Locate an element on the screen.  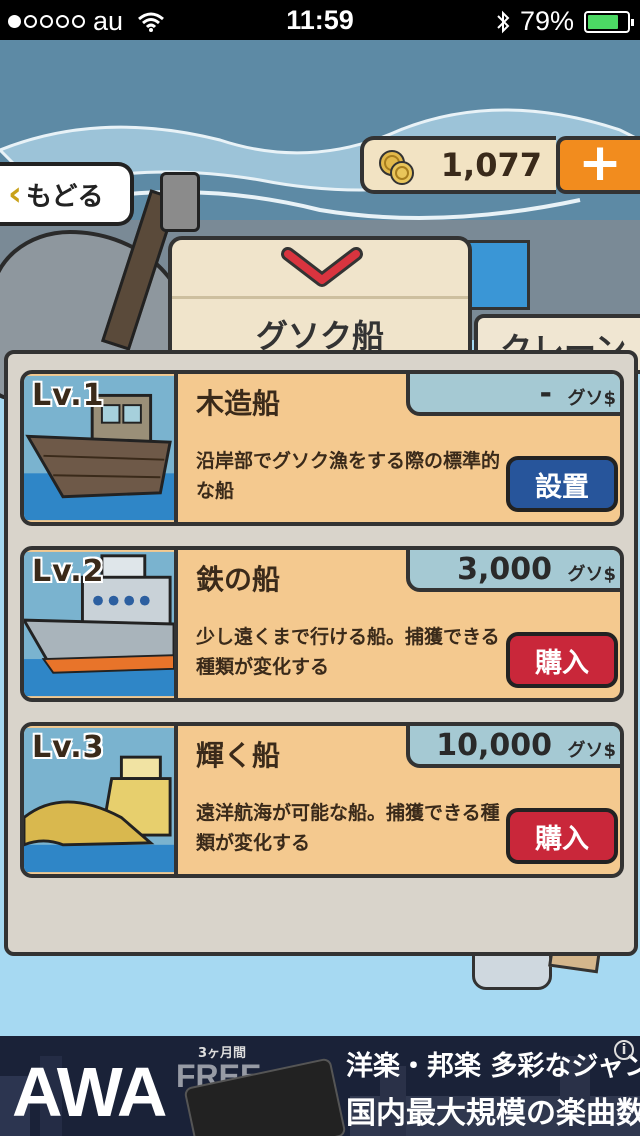
coin-balance: 1,077 is located at coordinates (458, 165).